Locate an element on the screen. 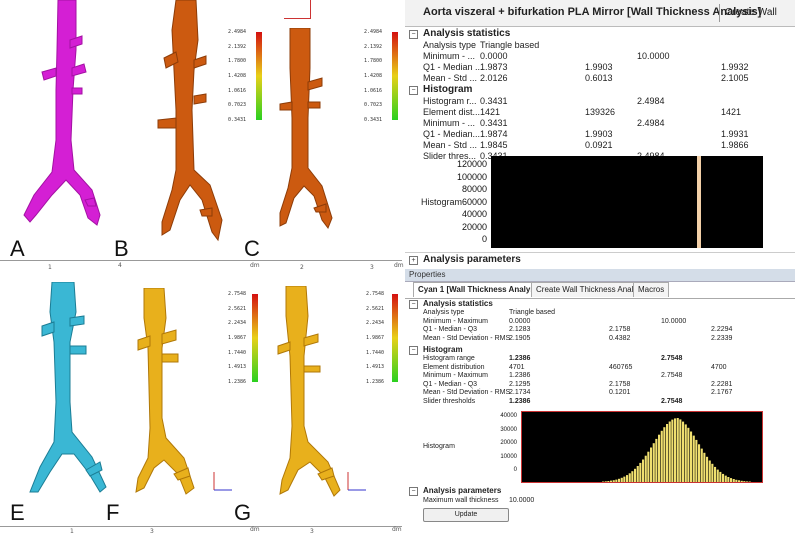  expand-parameters-icon: + is located at coordinates (413, 260).